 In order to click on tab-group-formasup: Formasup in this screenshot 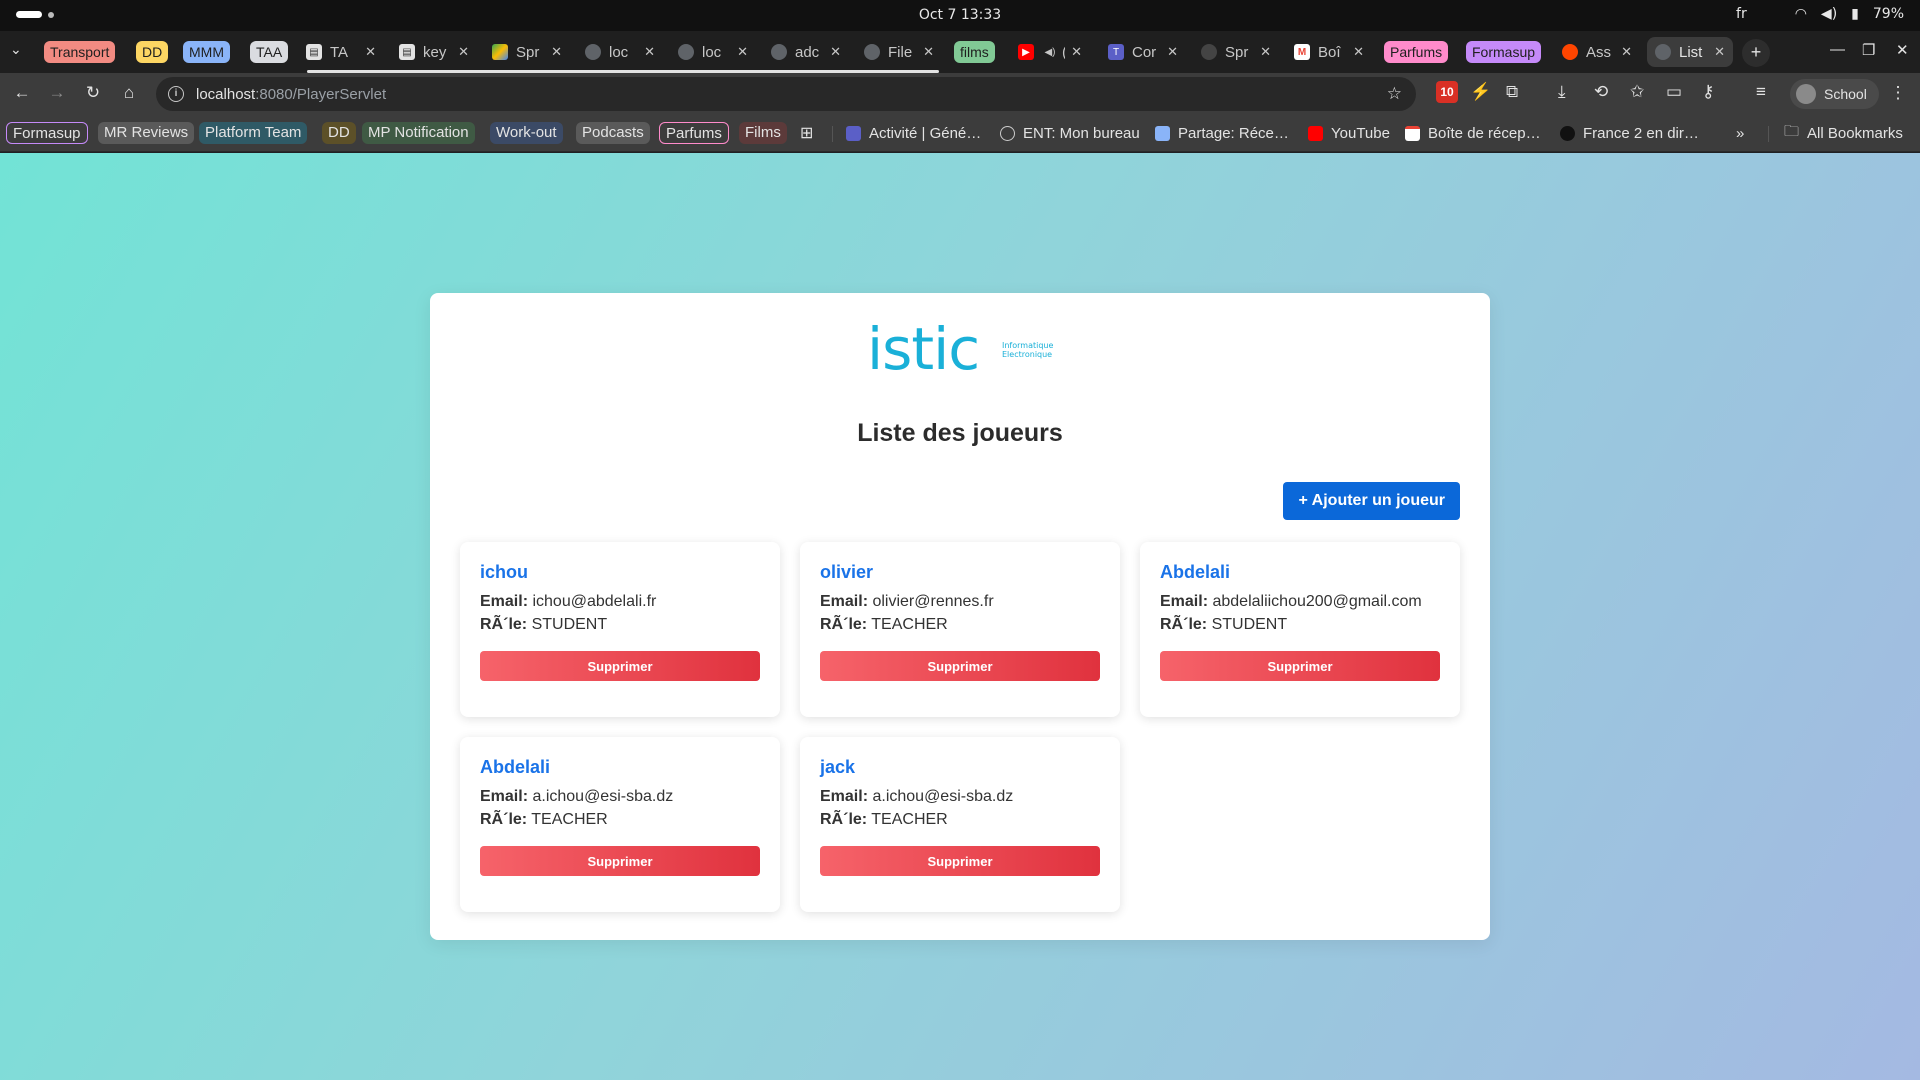, I will do `click(1504, 52)`.